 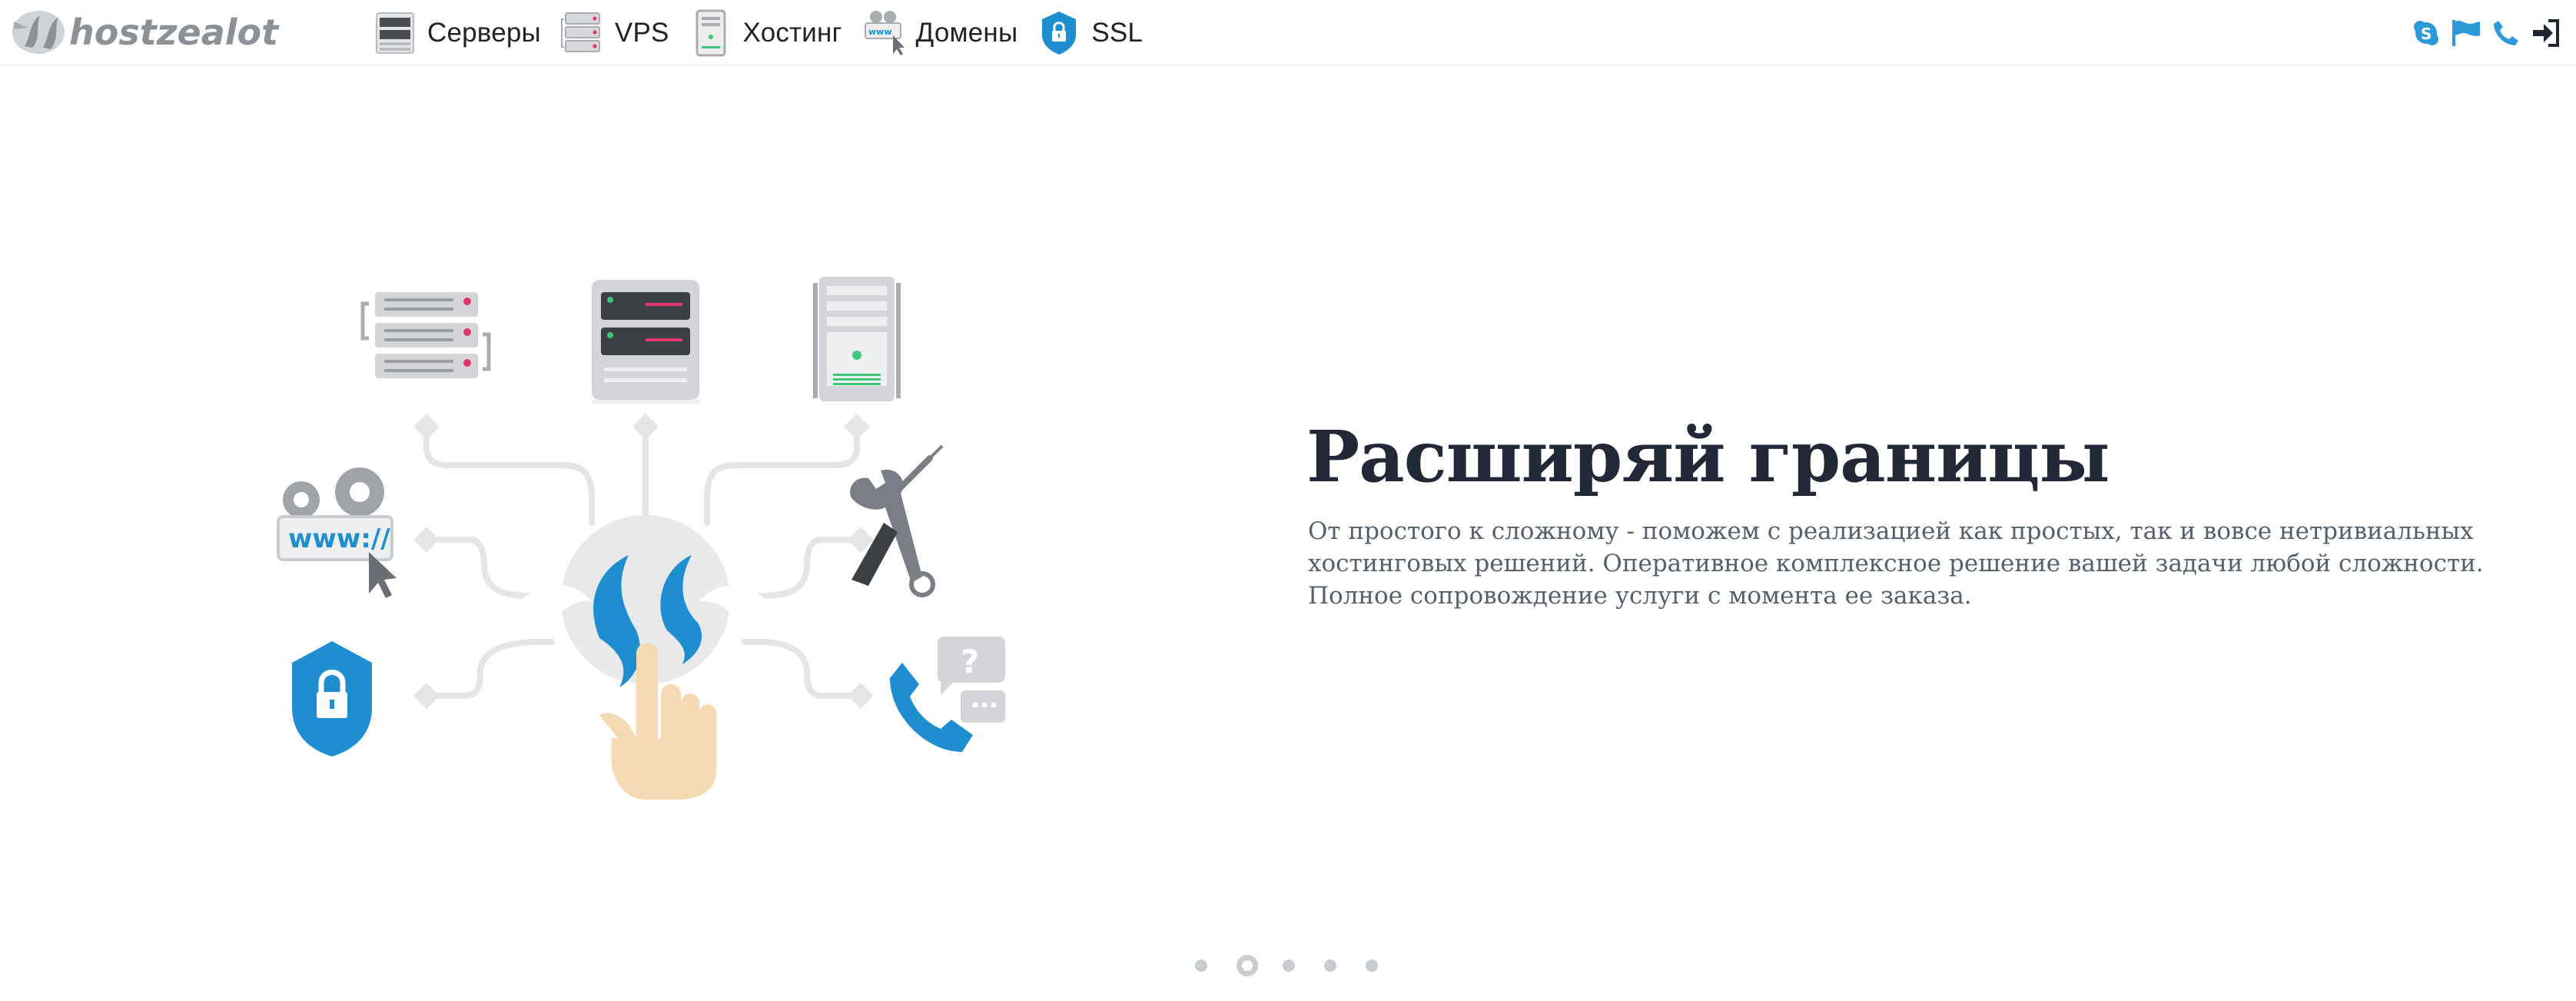 What do you see at coordinates (792, 33) in the screenshot?
I see `nav-label-hosting: Хостинг` at bounding box center [792, 33].